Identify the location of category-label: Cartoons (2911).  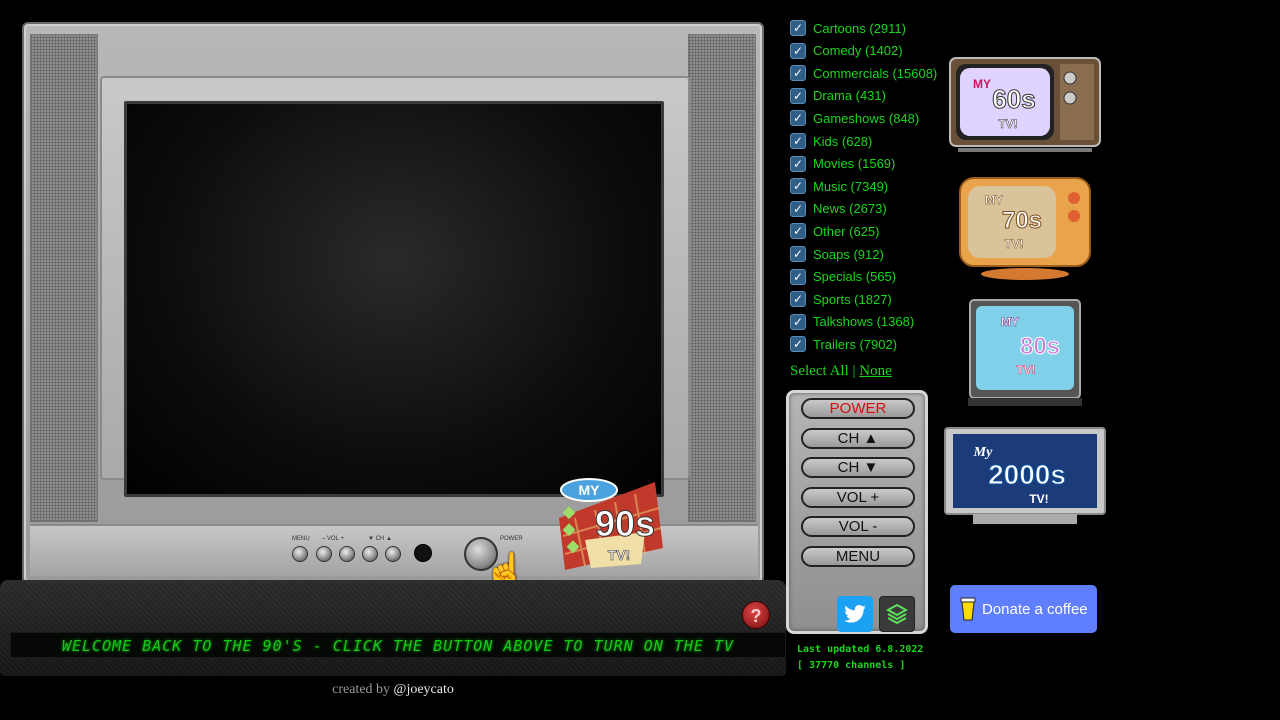
(859, 28).